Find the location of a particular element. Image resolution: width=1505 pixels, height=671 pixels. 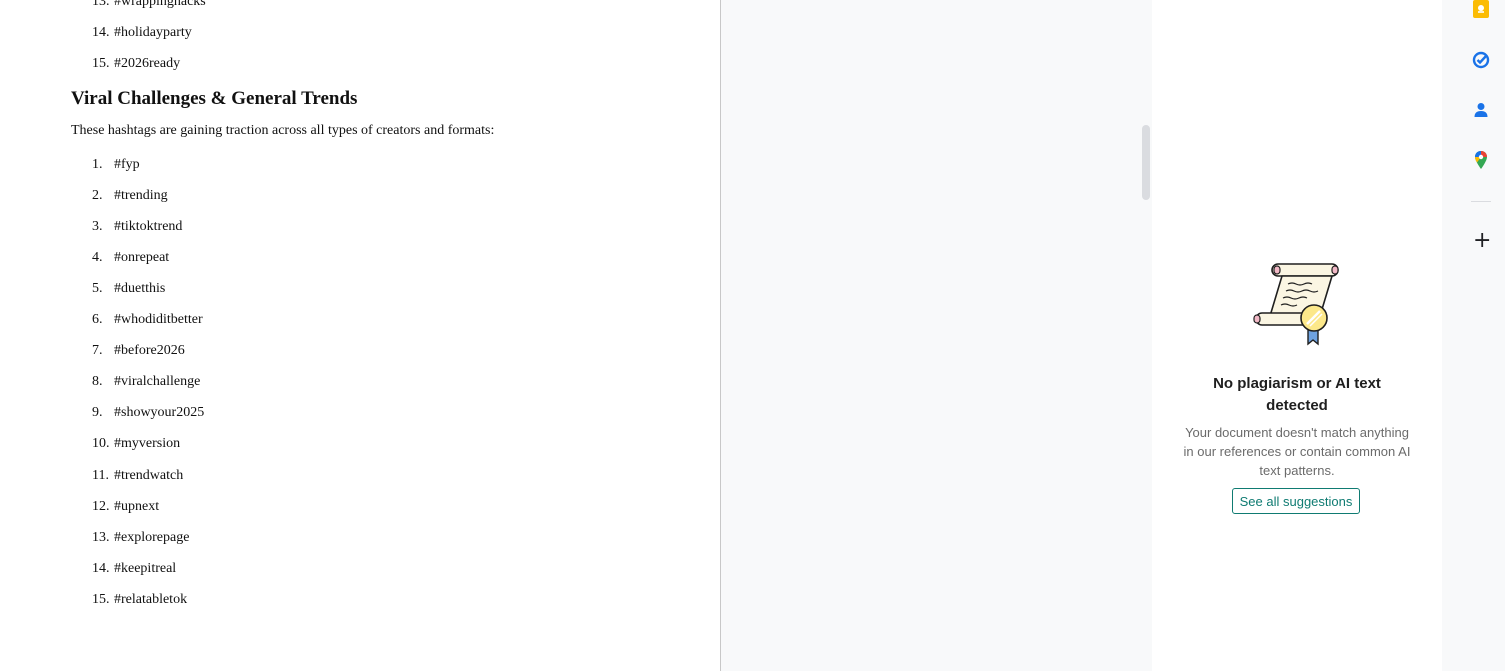

list-text: #wrappinghacks is located at coordinates (160, 4).